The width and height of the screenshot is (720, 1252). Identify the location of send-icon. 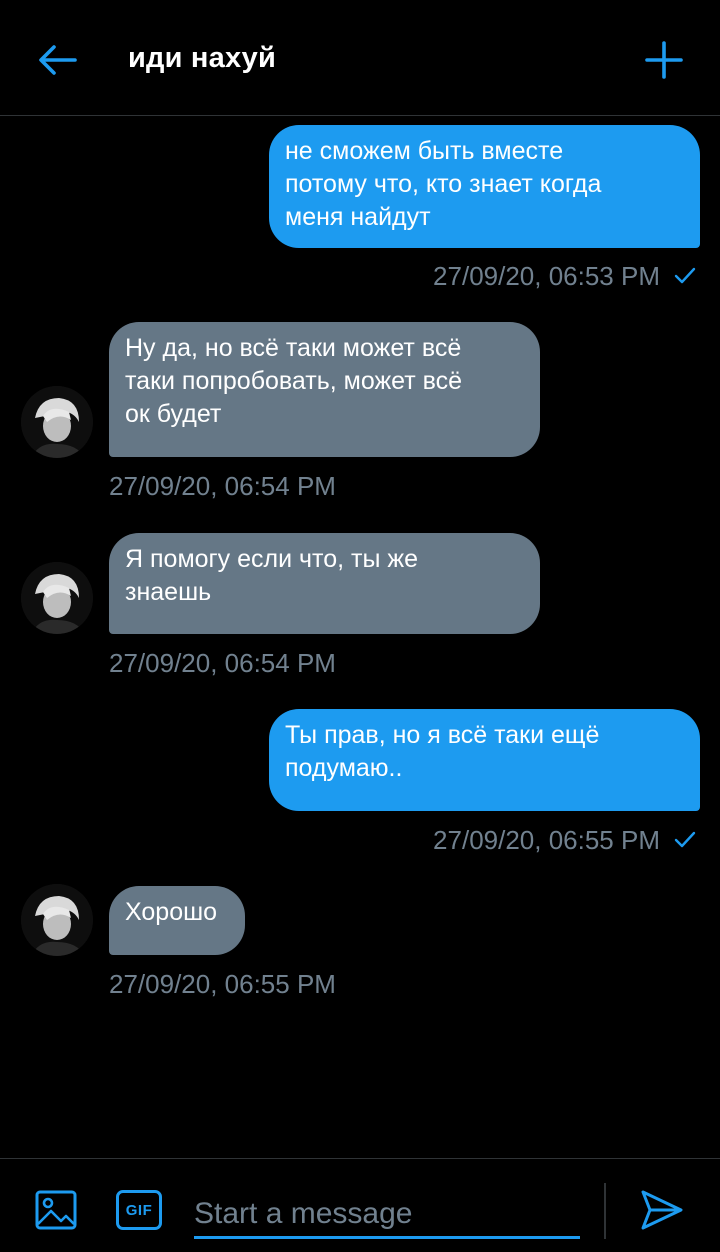
(662, 1210).